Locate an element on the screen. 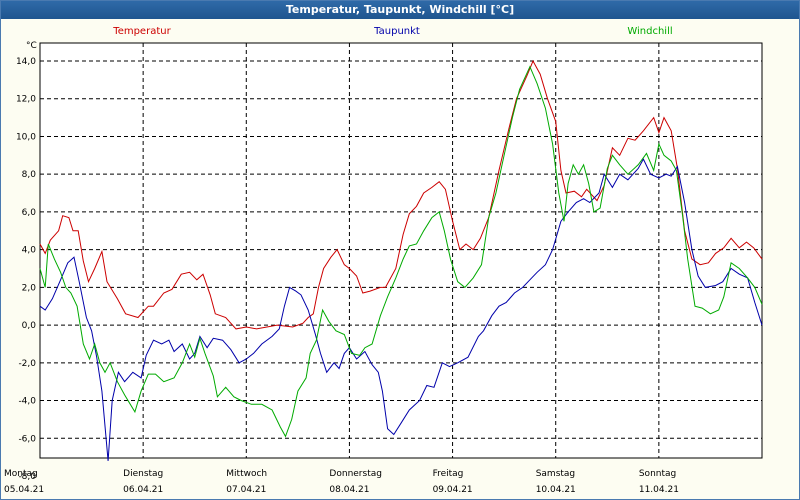 The width and height of the screenshot is (800, 500). x-tick-day: Montag is located at coordinates (21, 474).